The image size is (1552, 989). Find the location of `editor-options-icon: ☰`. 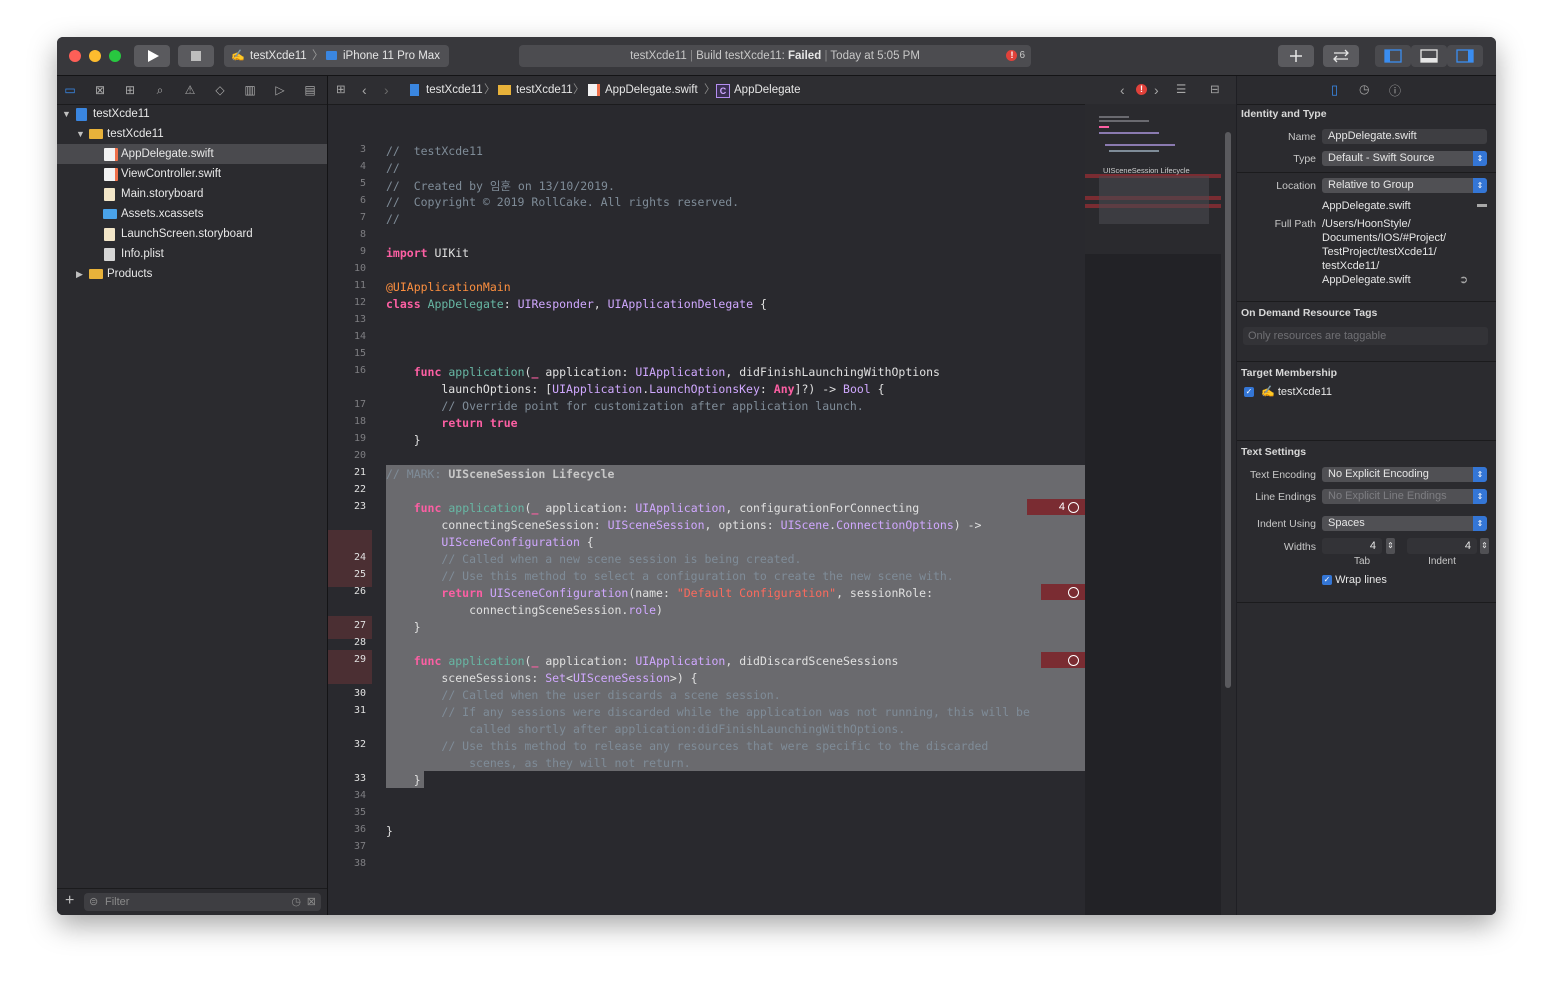

editor-options-icon: ☰ is located at coordinates (1181, 90).